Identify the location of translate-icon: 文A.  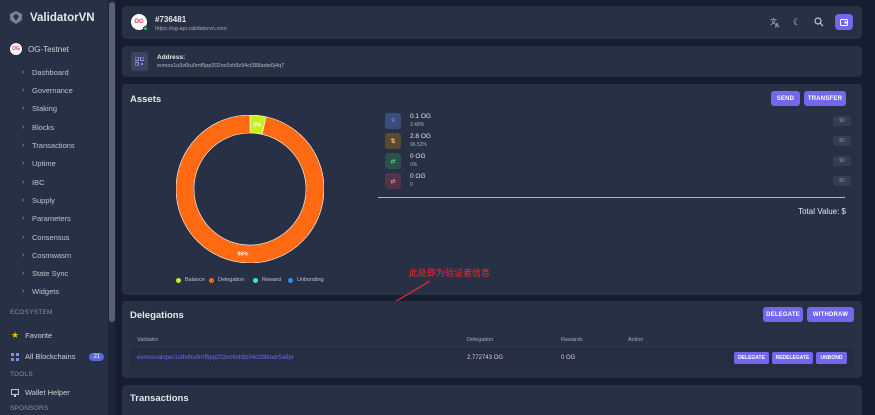
(775, 22).